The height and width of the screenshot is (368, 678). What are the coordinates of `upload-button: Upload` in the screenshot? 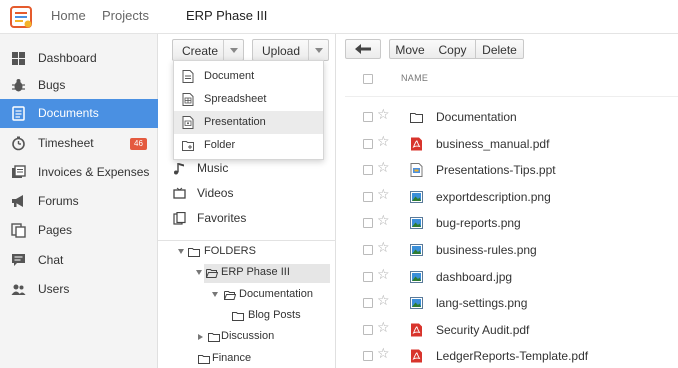 It's located at (290, 50).